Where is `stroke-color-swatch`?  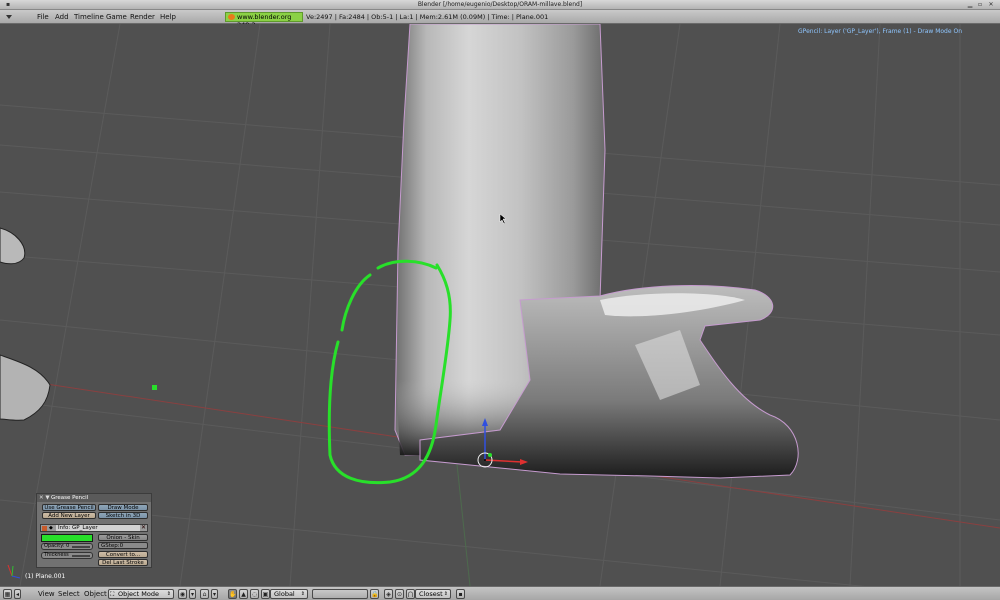 stroke-color-swatch is located at coordinates (67, 538).